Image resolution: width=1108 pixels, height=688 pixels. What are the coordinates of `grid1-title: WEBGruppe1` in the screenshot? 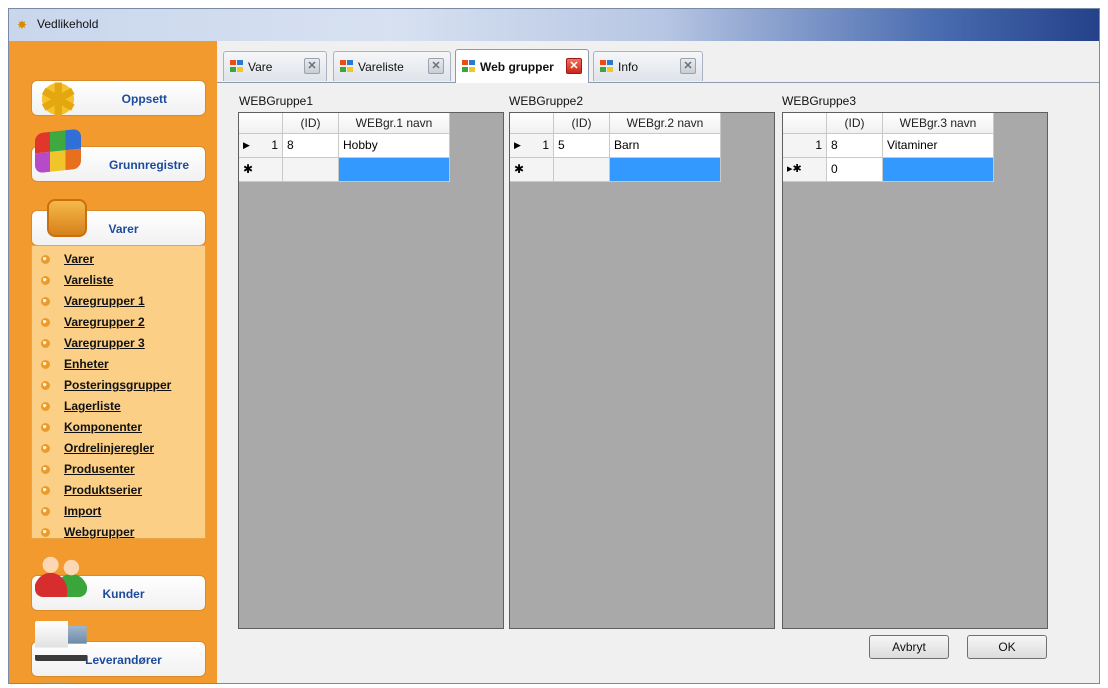 It's located at (276, 101).